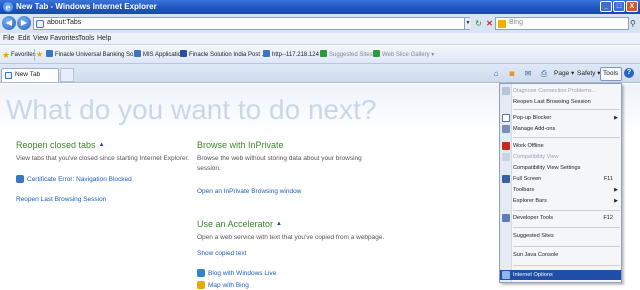  I want to click on menu-item-compatibility-view: Compatibility View, so click(560, 157).